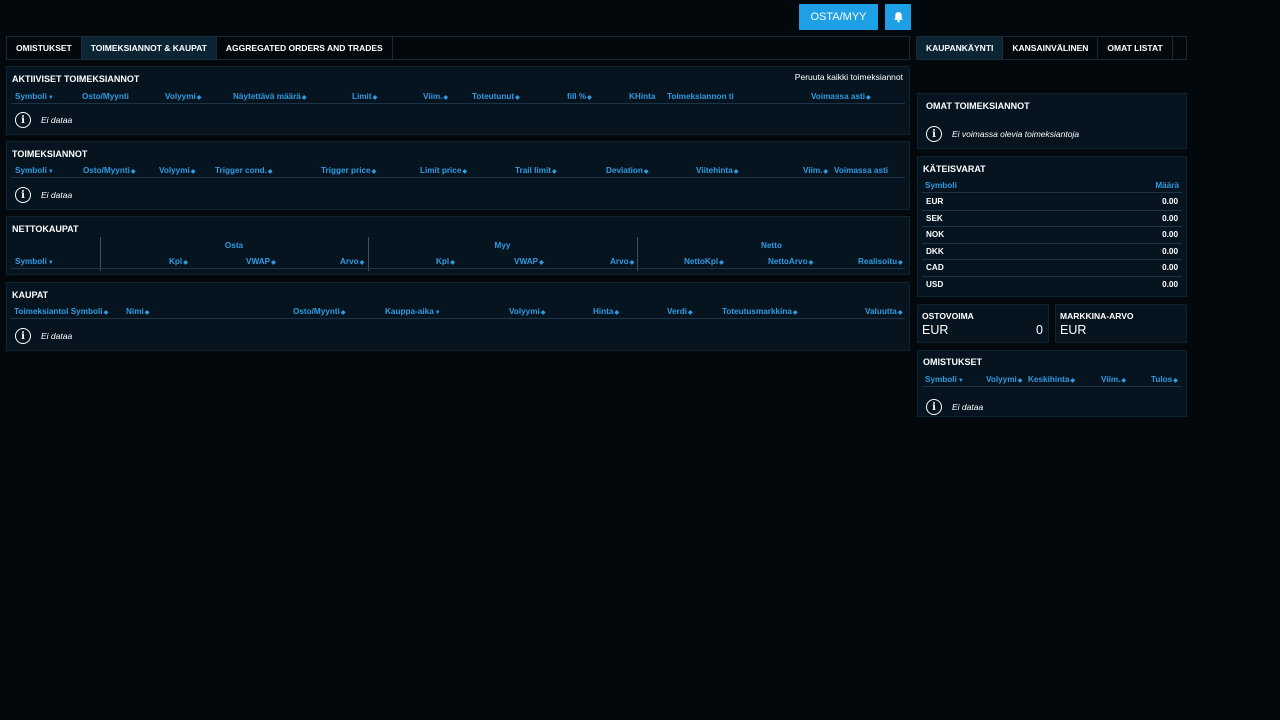  Describe the element at coordinates (1052, 235) in the screenshot. I see `cash-row: NOK 0.00` at that location.